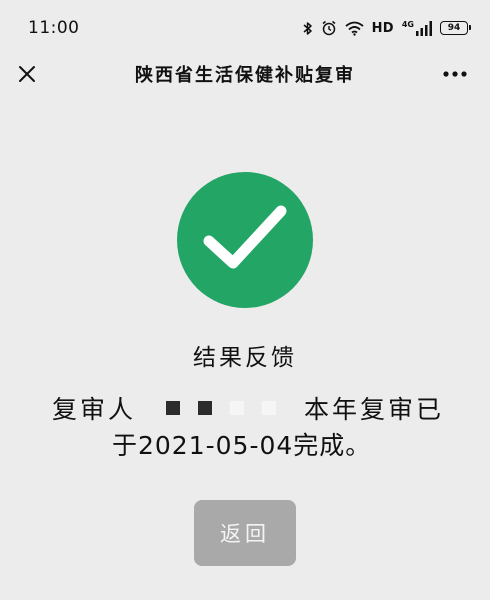 The image size is (490, 600). I want to click on nav-bar: 陕西省生活保健补贴复审, so click(245, 74).